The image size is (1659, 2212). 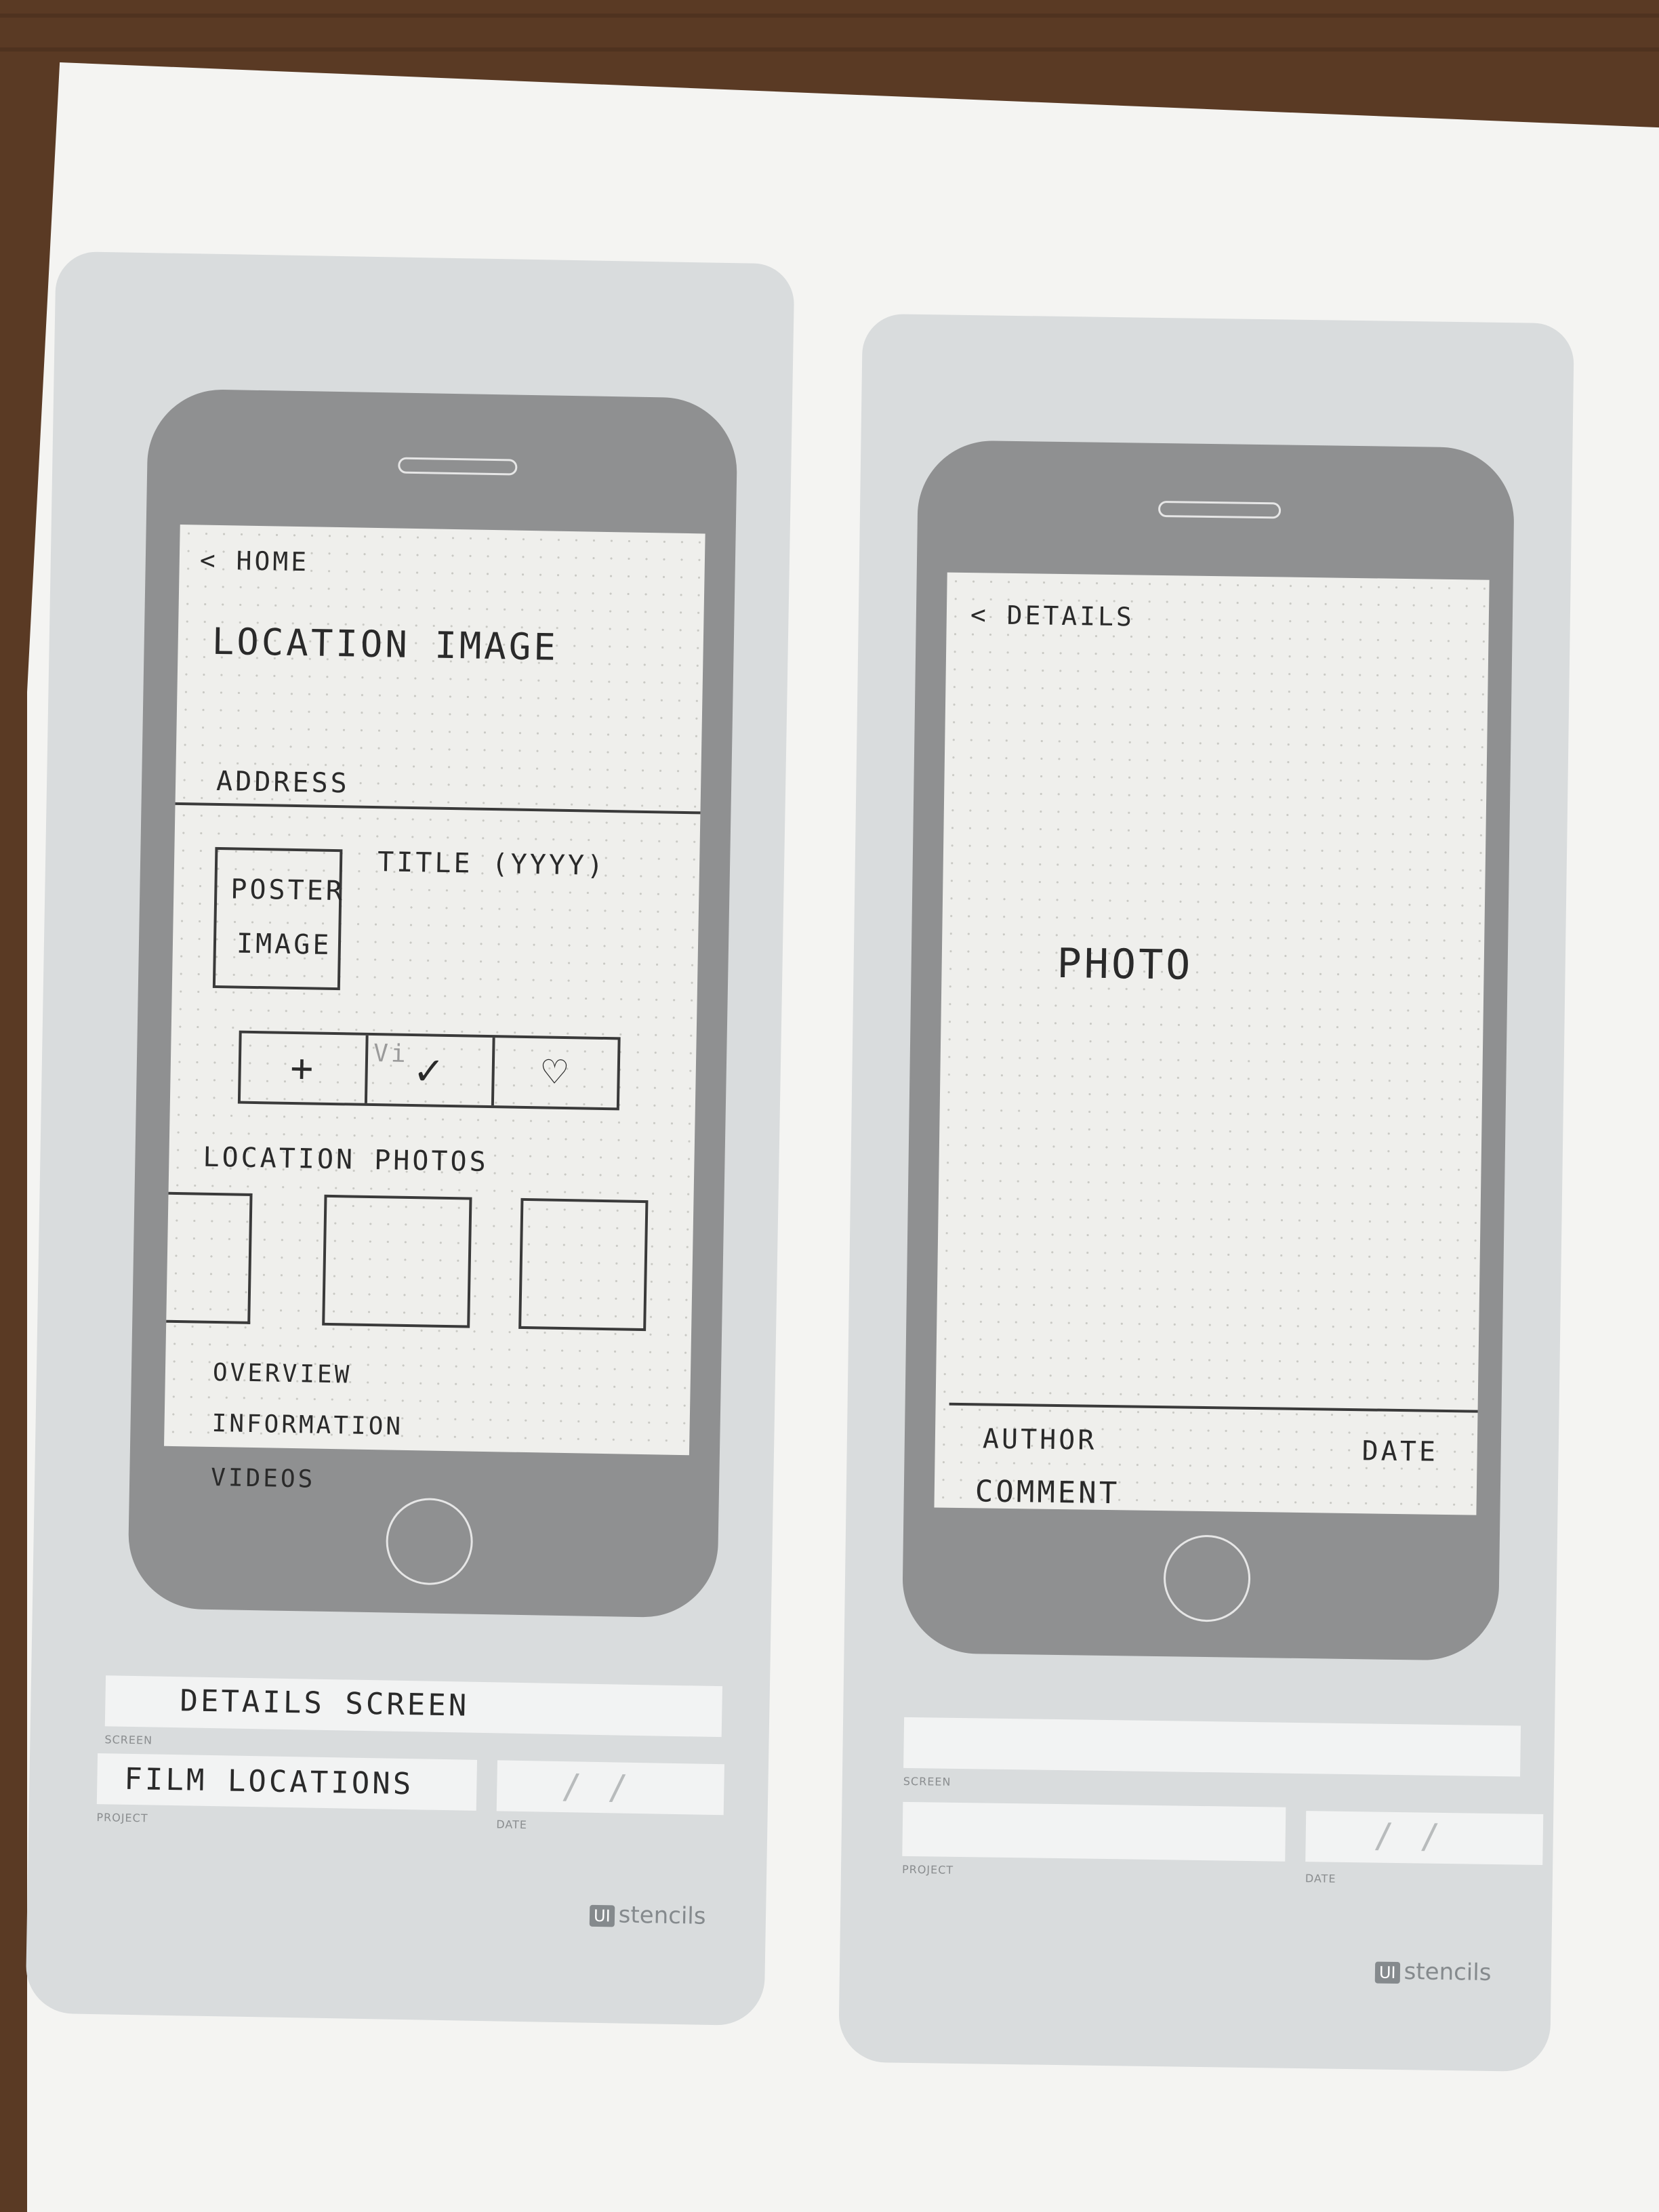 What do you see at coordinates (1047, 1492) in the screenshot?
I see `comment-text: COMMENT` at bounding box center [1047, 1492].